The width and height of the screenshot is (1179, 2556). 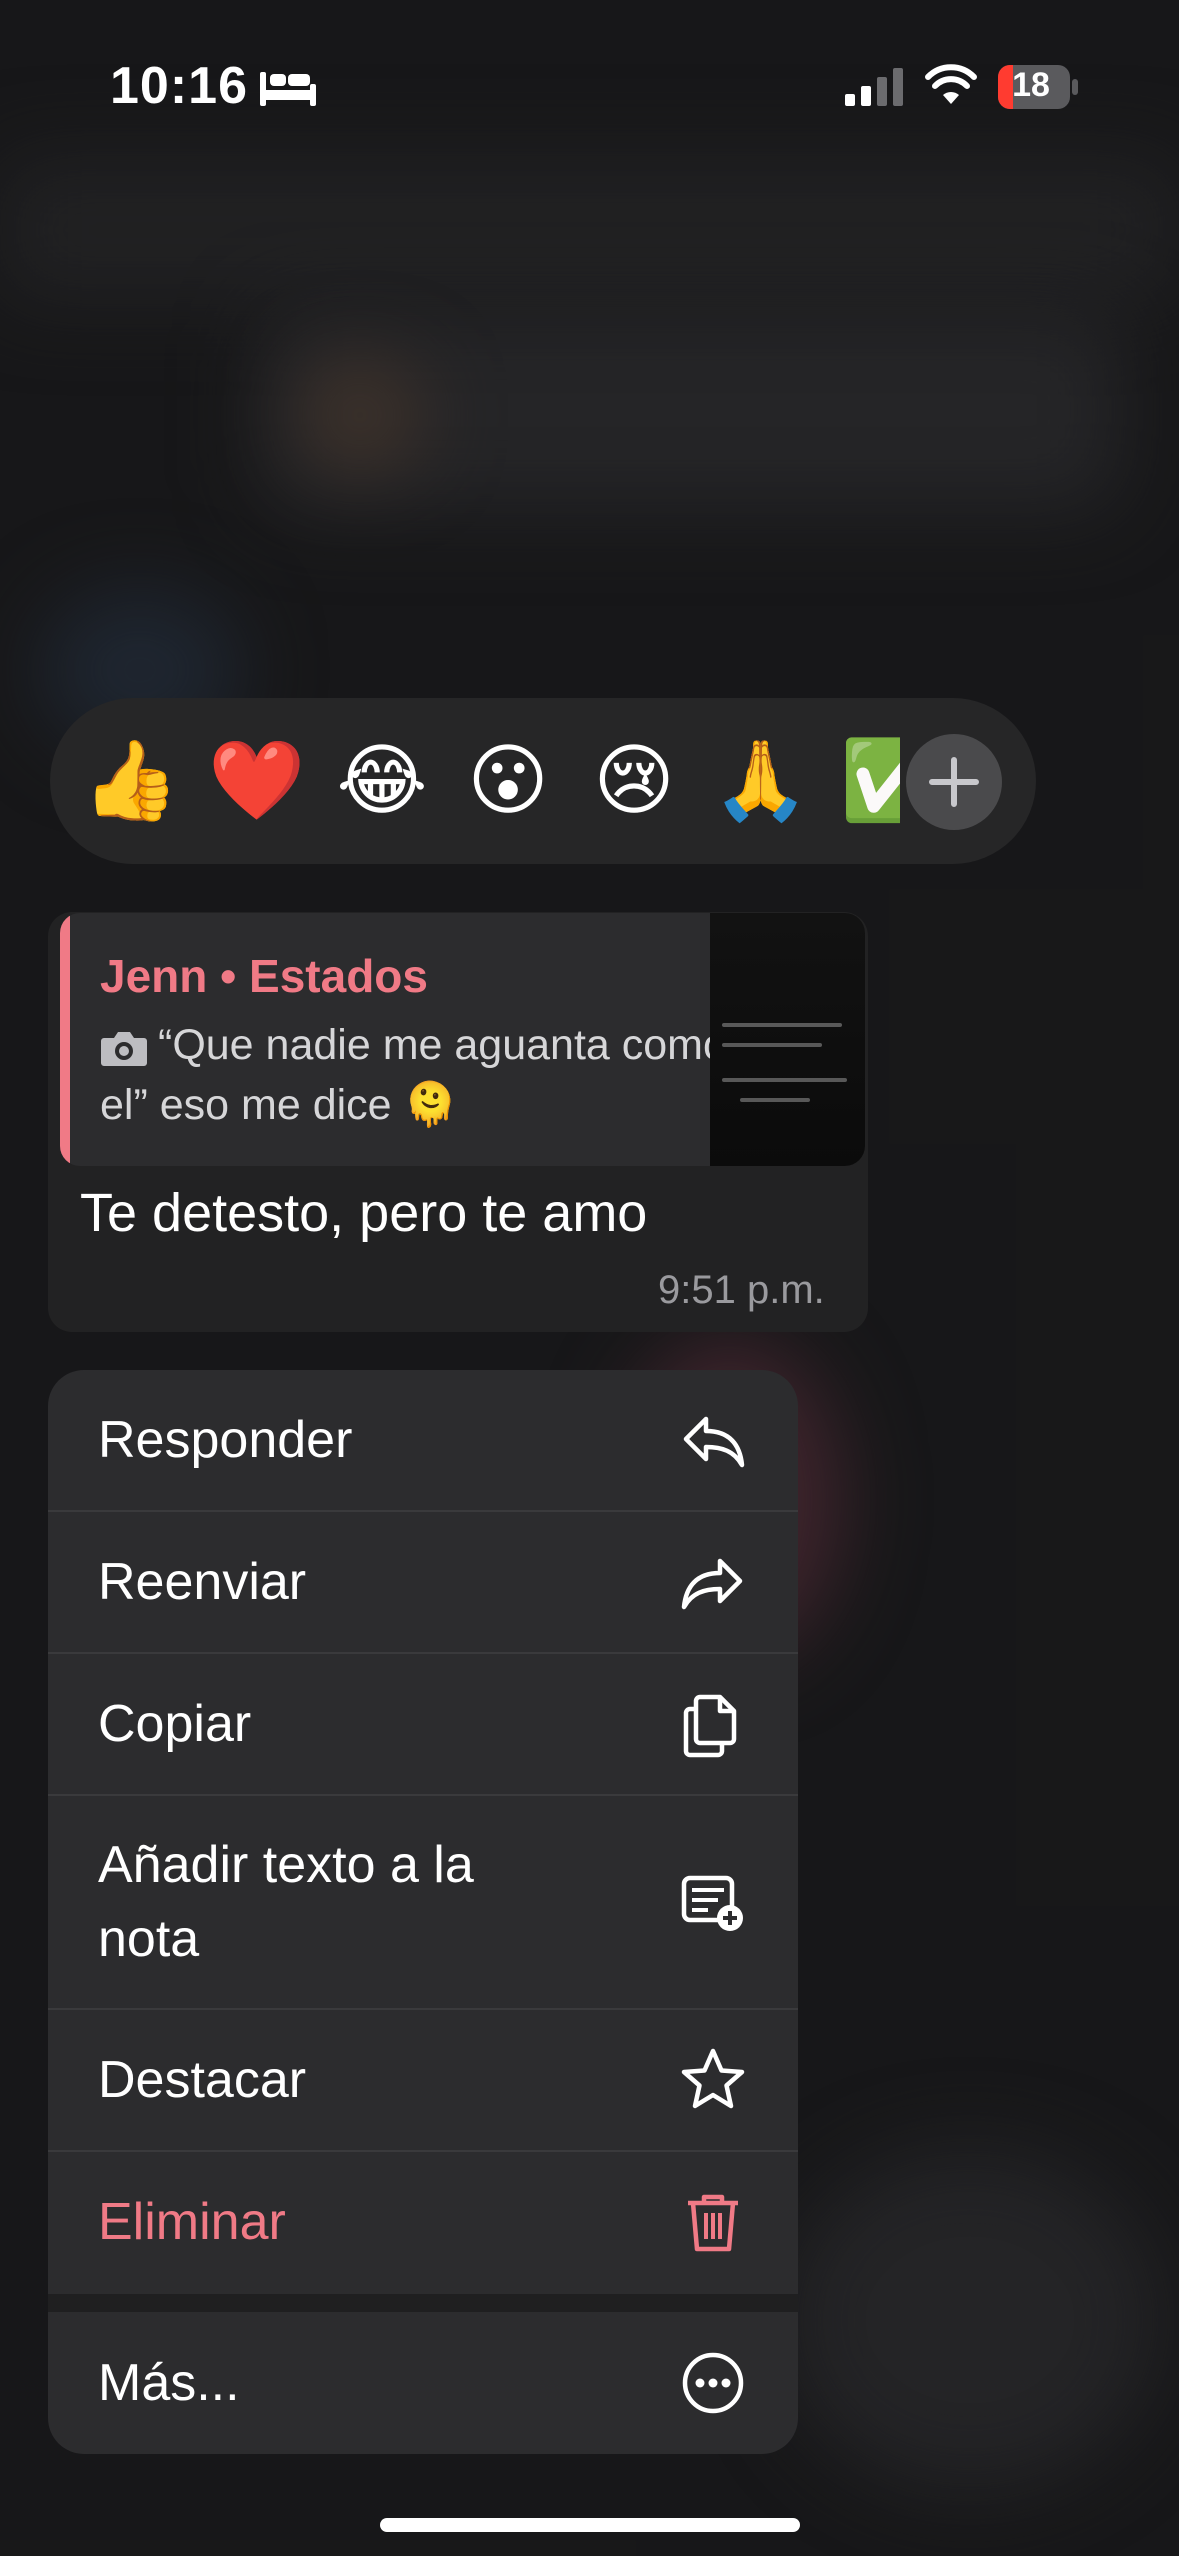 I want to click on signal-icon, so click(x=874, y=87).